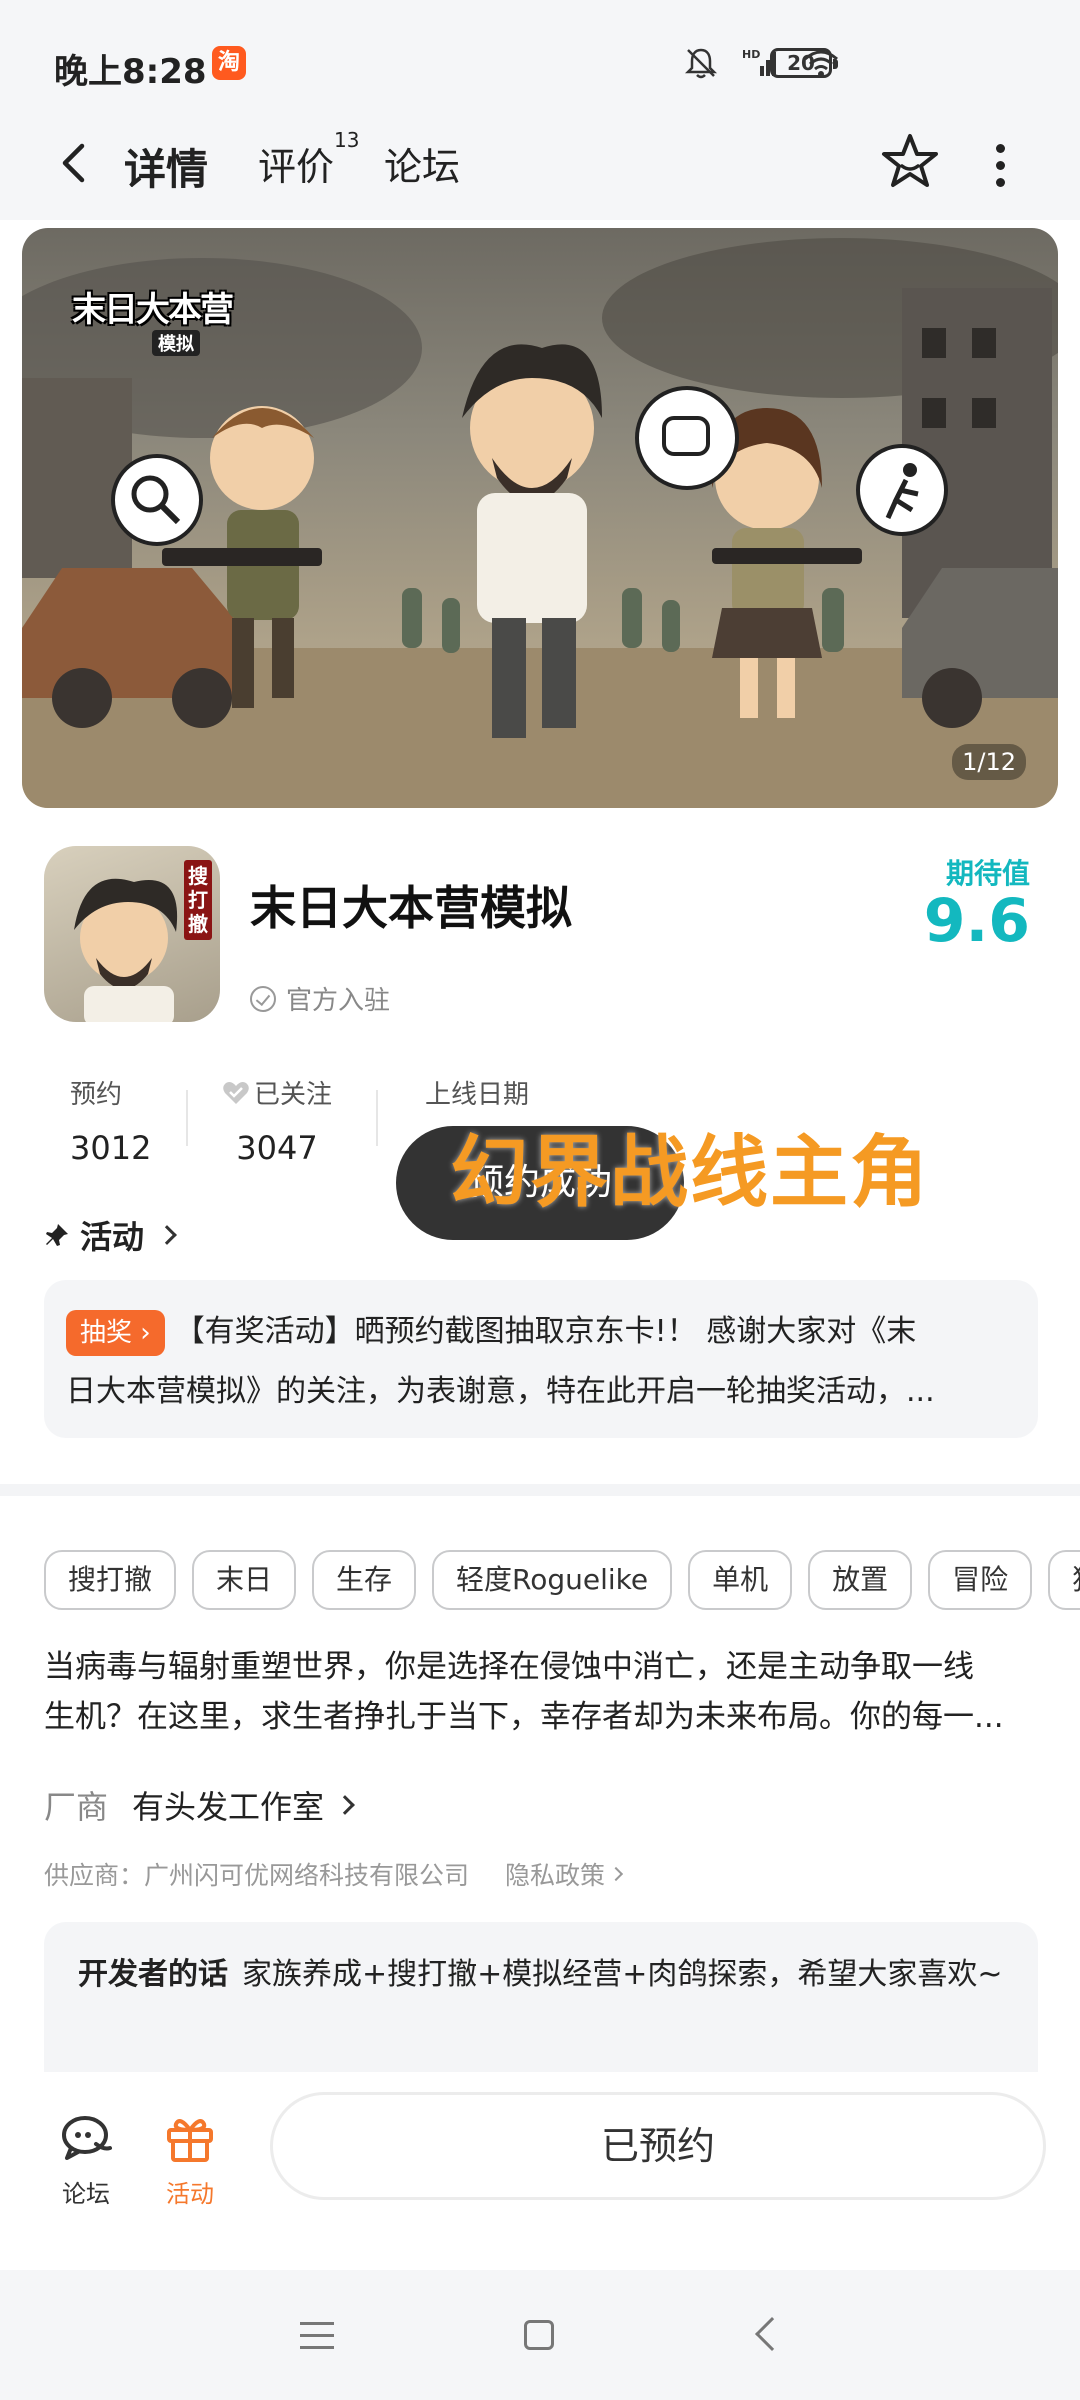 Image resolution: width=1080 pixels, height=2400 pixels. What do you see at coordinates (976, 921) in the screenshot?
I see `expectation-score: 9.6` at bounding box center [976, 921].